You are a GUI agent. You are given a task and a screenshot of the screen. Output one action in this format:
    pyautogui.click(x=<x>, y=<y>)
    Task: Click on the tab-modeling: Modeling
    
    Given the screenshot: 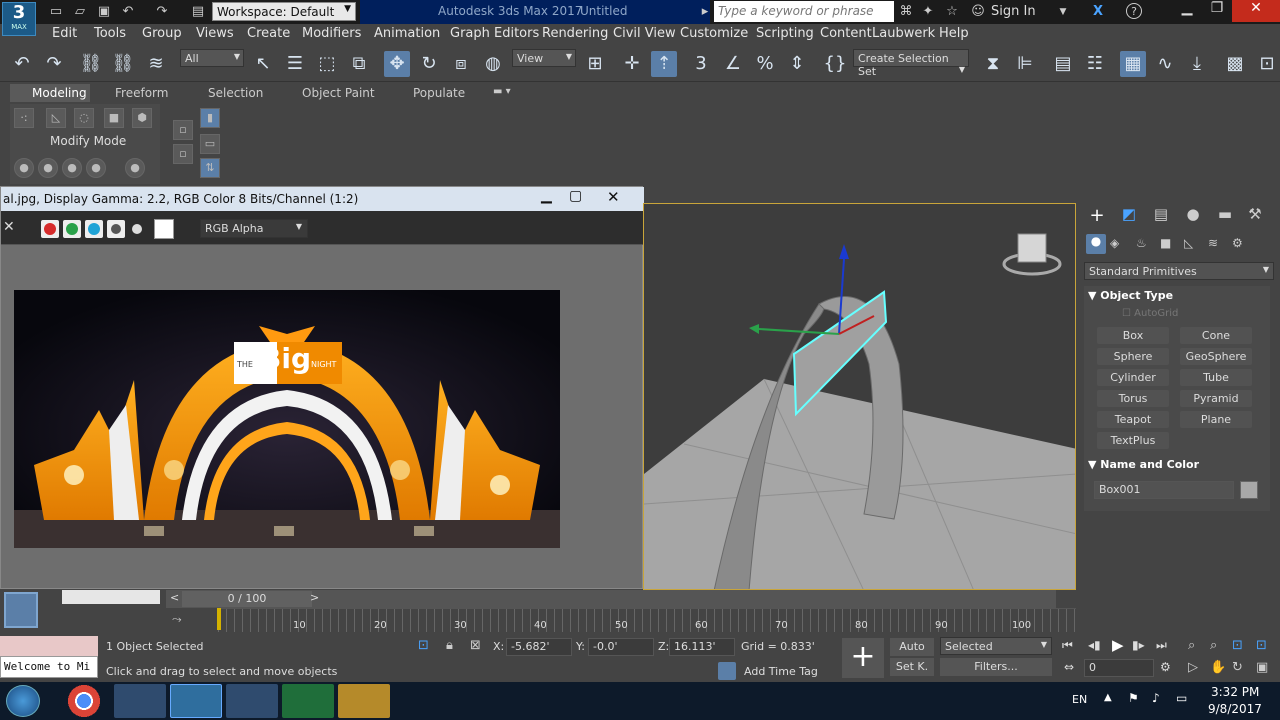 What is the action you would take?
    pyautogui.click(x=59, y=93)
    